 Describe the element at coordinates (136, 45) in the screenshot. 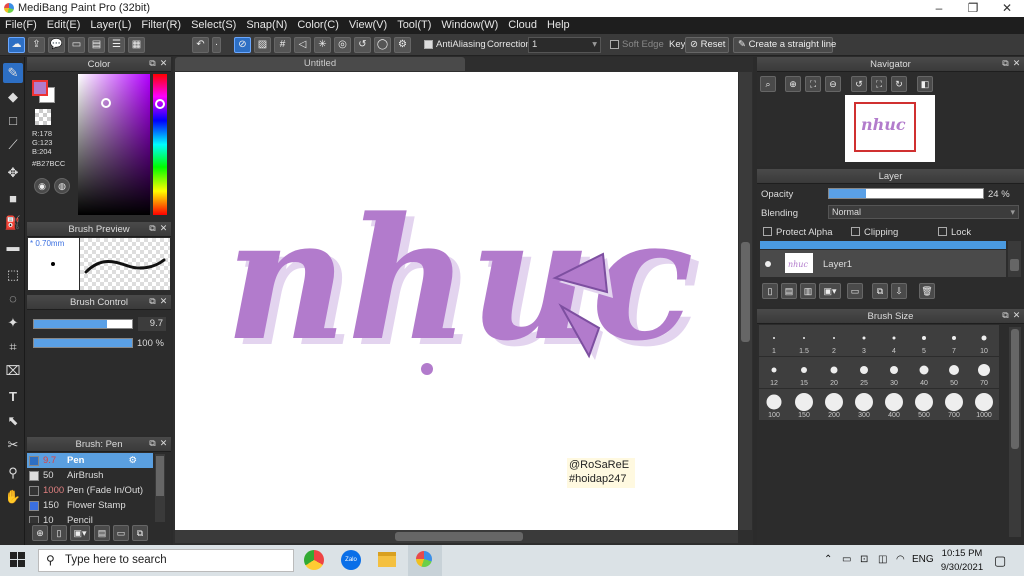

I see `grid-icon: ▦` at that location.